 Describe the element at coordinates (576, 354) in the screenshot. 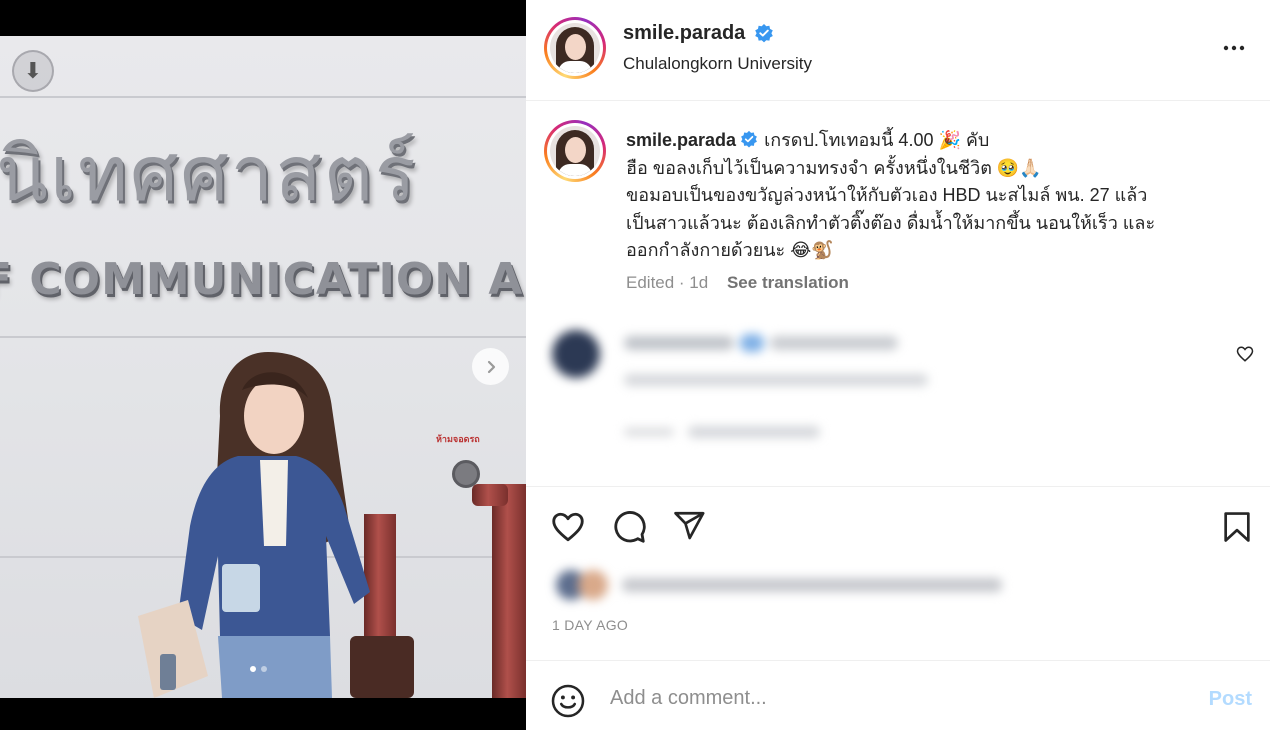

I see `comment-avatar` at that location.